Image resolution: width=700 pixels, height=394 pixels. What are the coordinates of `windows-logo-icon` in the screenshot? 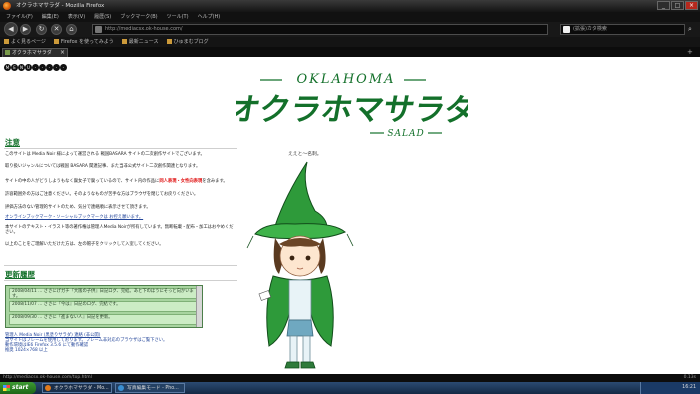 It's located at (6, 388).